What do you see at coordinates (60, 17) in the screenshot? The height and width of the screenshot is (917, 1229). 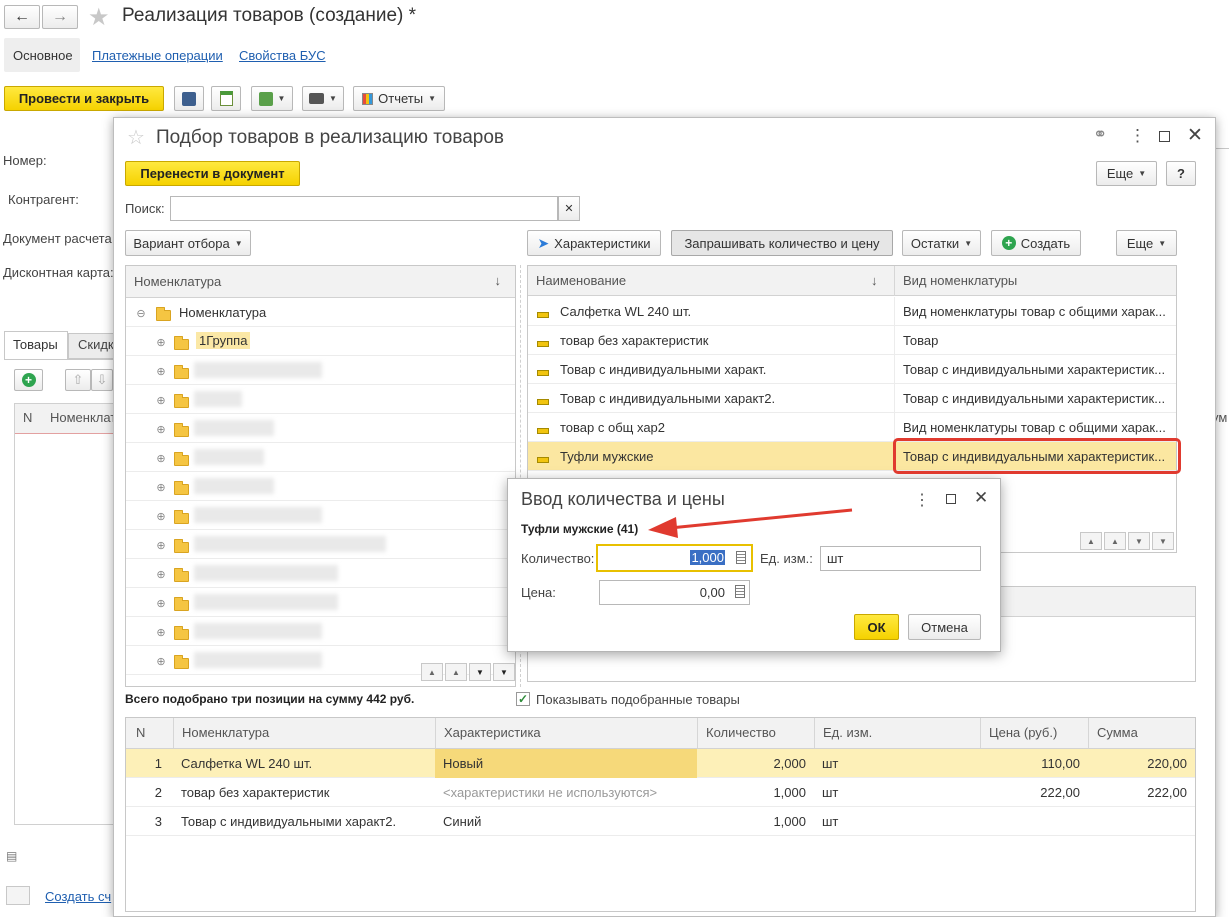 I see `forward-button: →` at bounding box center [60, 17].